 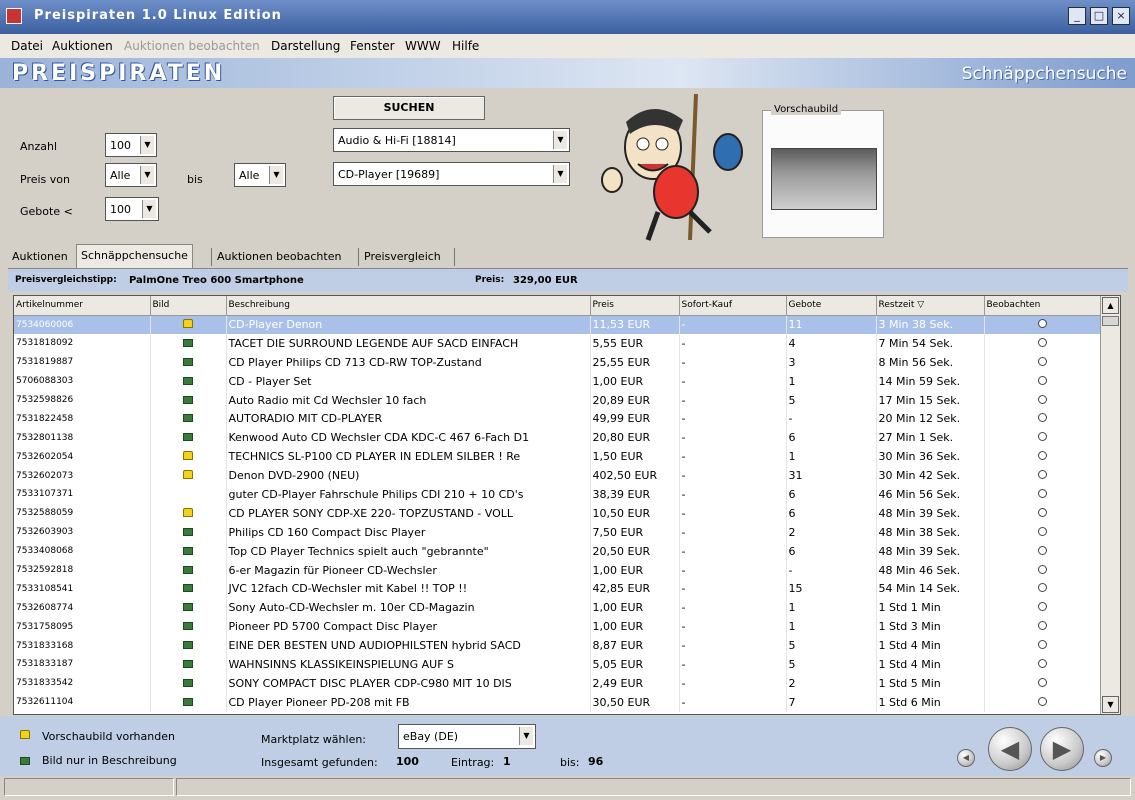 I want to click on menu-www: WWW, so click(x=423, y=46).